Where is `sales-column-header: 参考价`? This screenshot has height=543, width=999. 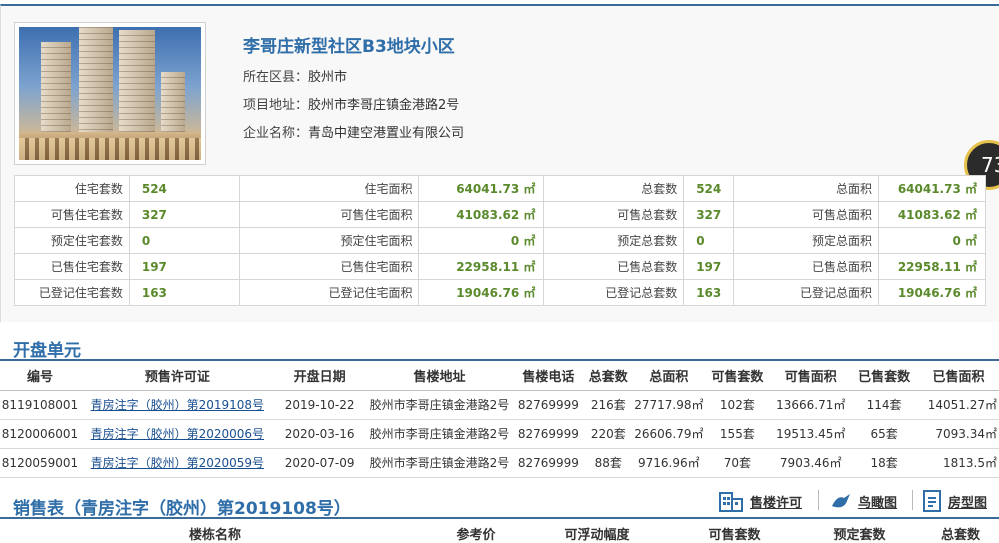 sales-column-header: 参考价 is located at coordinates (476, 532).